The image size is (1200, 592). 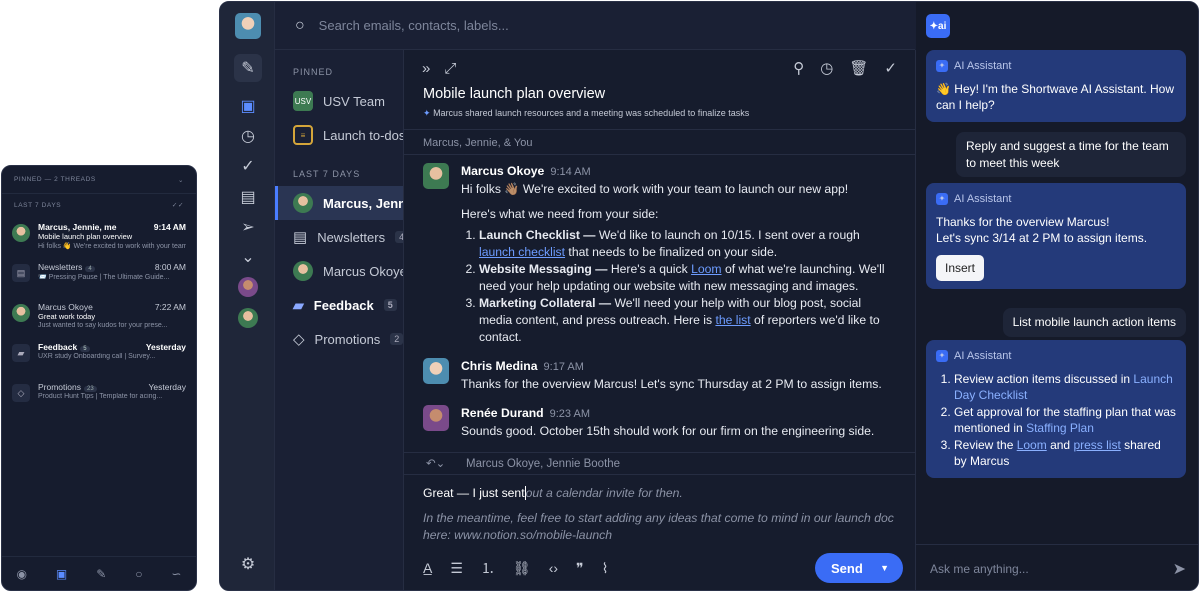 I want to click on ai-logo-icon: ✦ai, so click(x=938, y=26).